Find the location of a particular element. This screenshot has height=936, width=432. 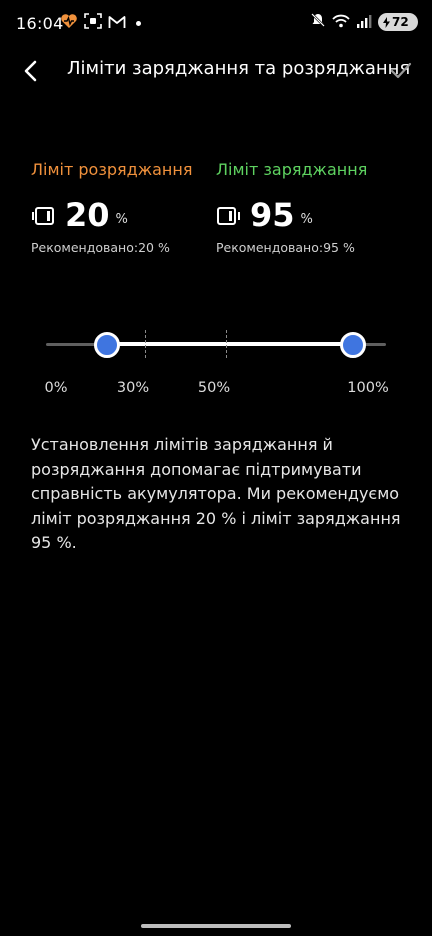

screenshot-icon is located at coordinates (93, 23).